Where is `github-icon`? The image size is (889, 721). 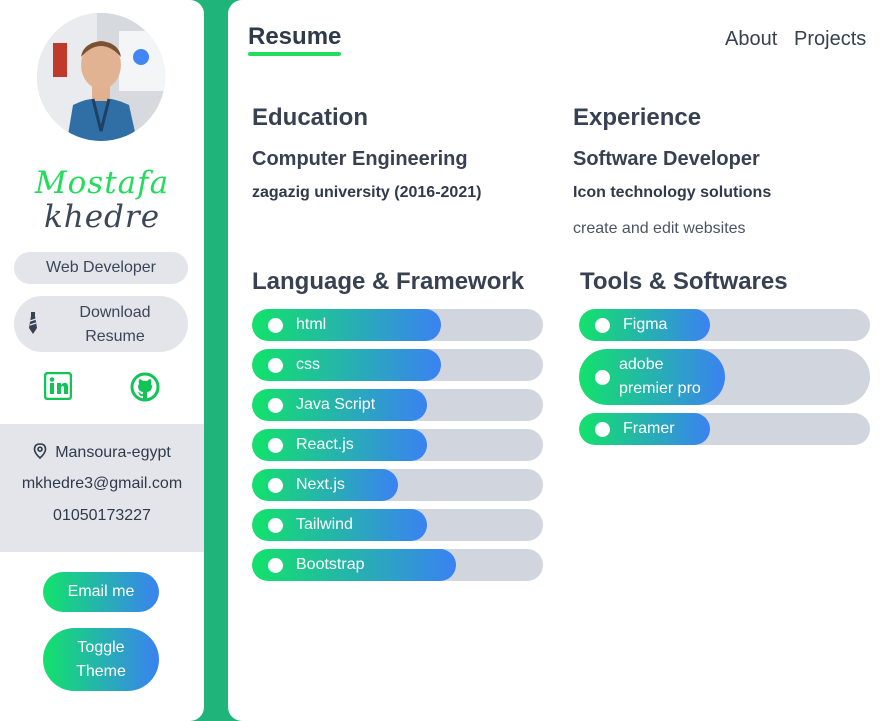 github-icon is located at coordinates (145, 387).